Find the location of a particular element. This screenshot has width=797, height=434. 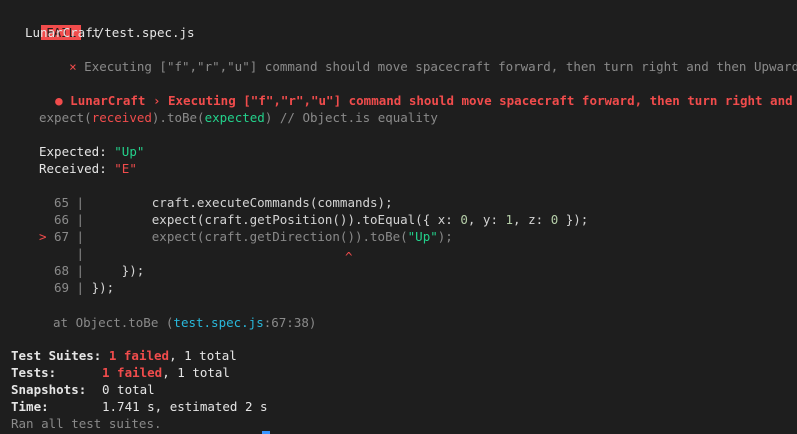

line-number: 66 is located at coordinates (61, 219).